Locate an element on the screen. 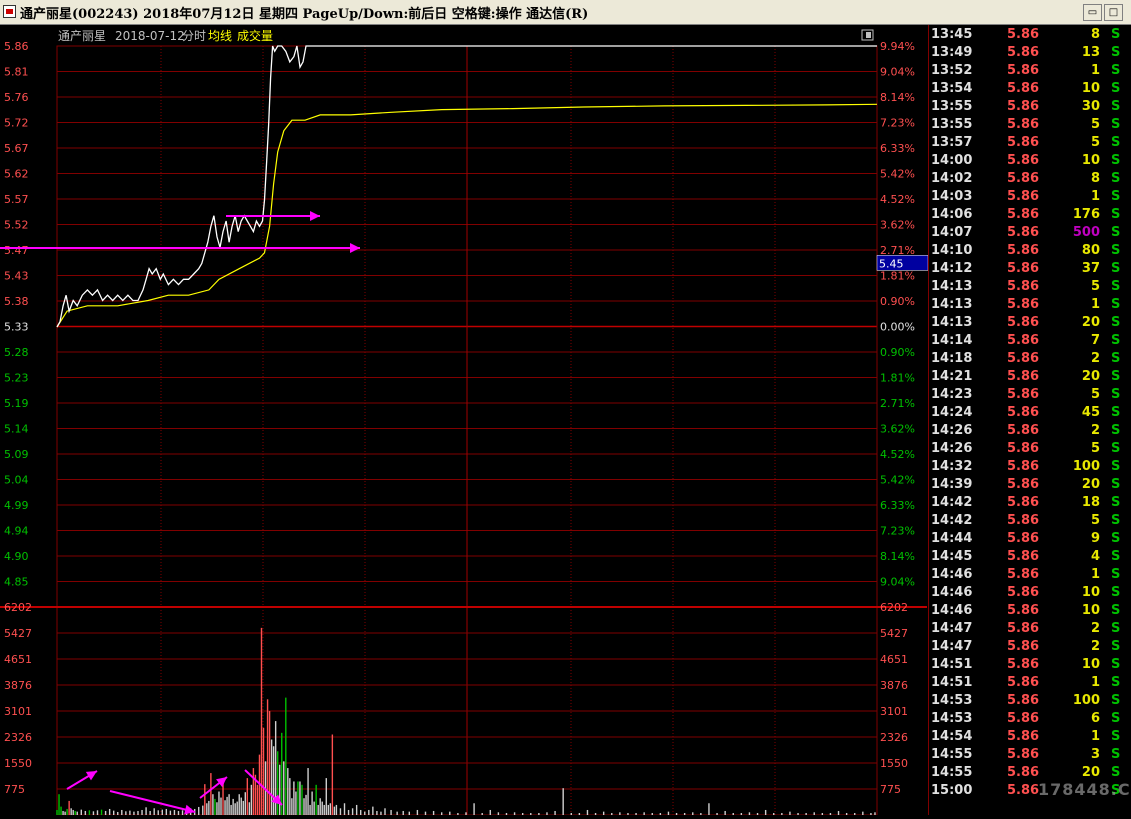  price-tick-label: 5.14 is located at coordinates (16, 429).